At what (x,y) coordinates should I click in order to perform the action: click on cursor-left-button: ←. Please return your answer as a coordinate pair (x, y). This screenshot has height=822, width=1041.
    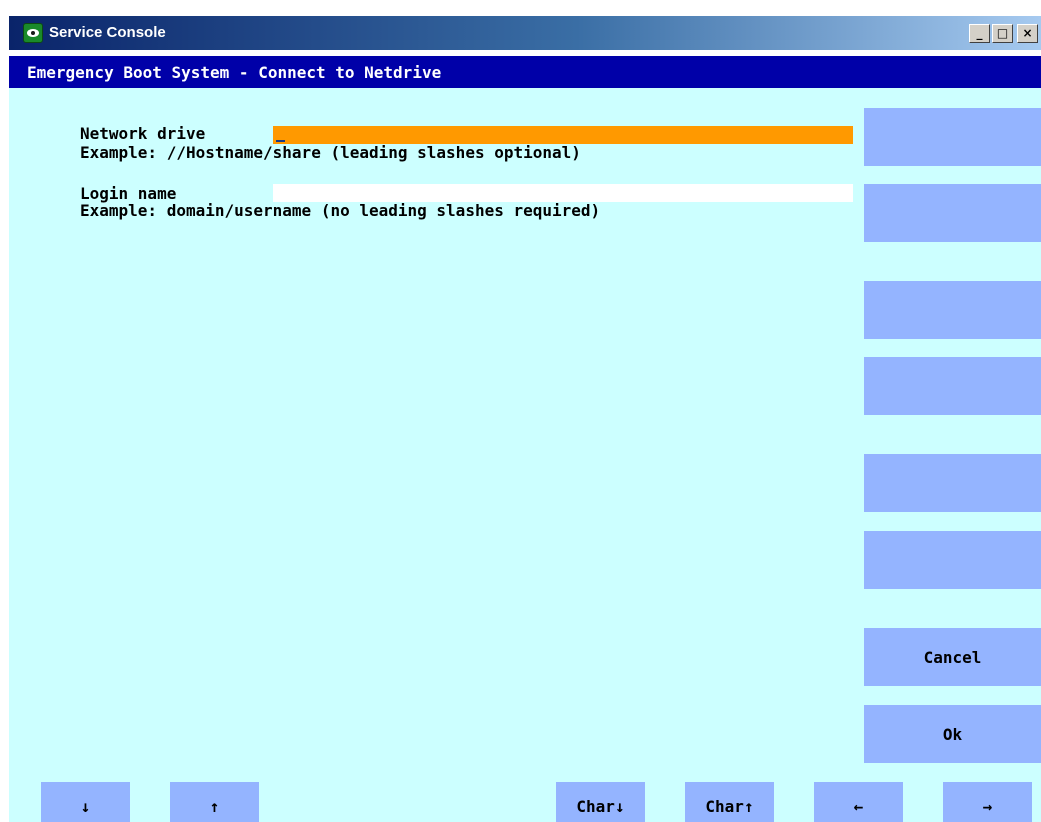
    Looking at the image, I should click on (858, 802).